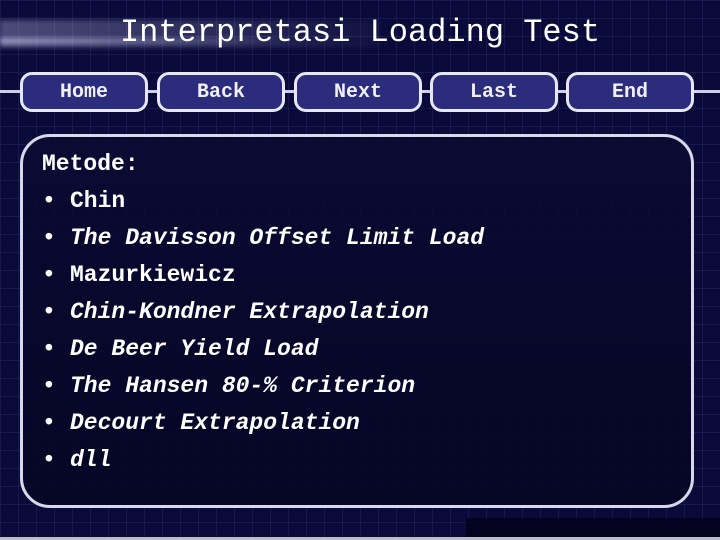 The width and height of the screenshot is (720, 540). Describe the element at coordinates (277, 238) in the screenshot. I see `method-label: The Davisson Offset Limit Load` at that location.